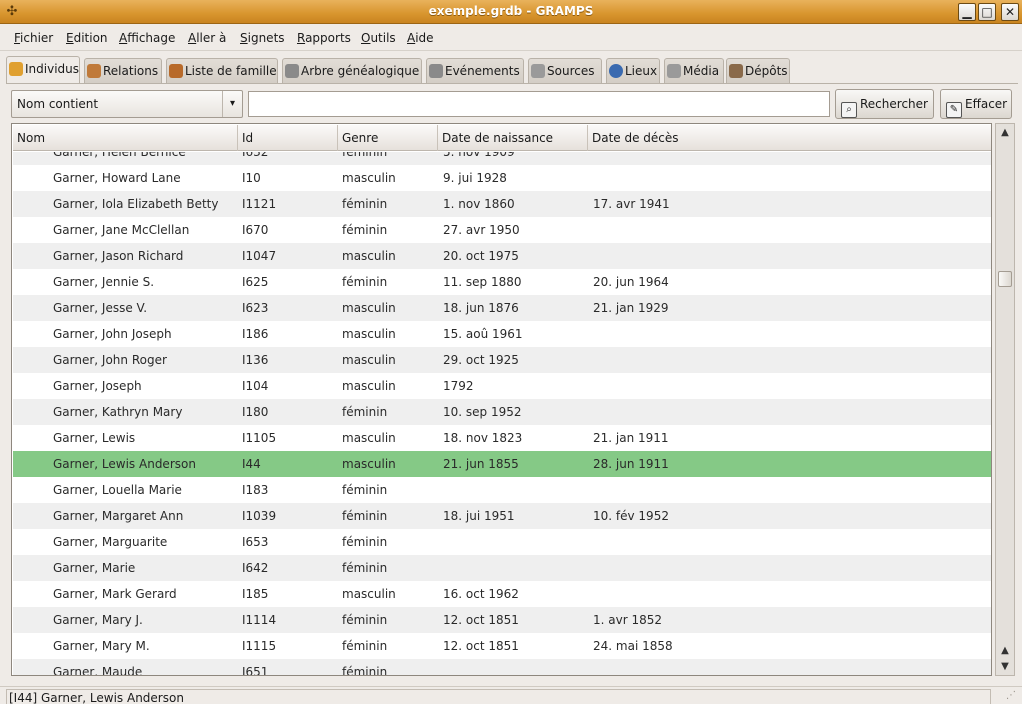  I want to click on cell-birth-date: 9. jui 1928, so click(475, 178).